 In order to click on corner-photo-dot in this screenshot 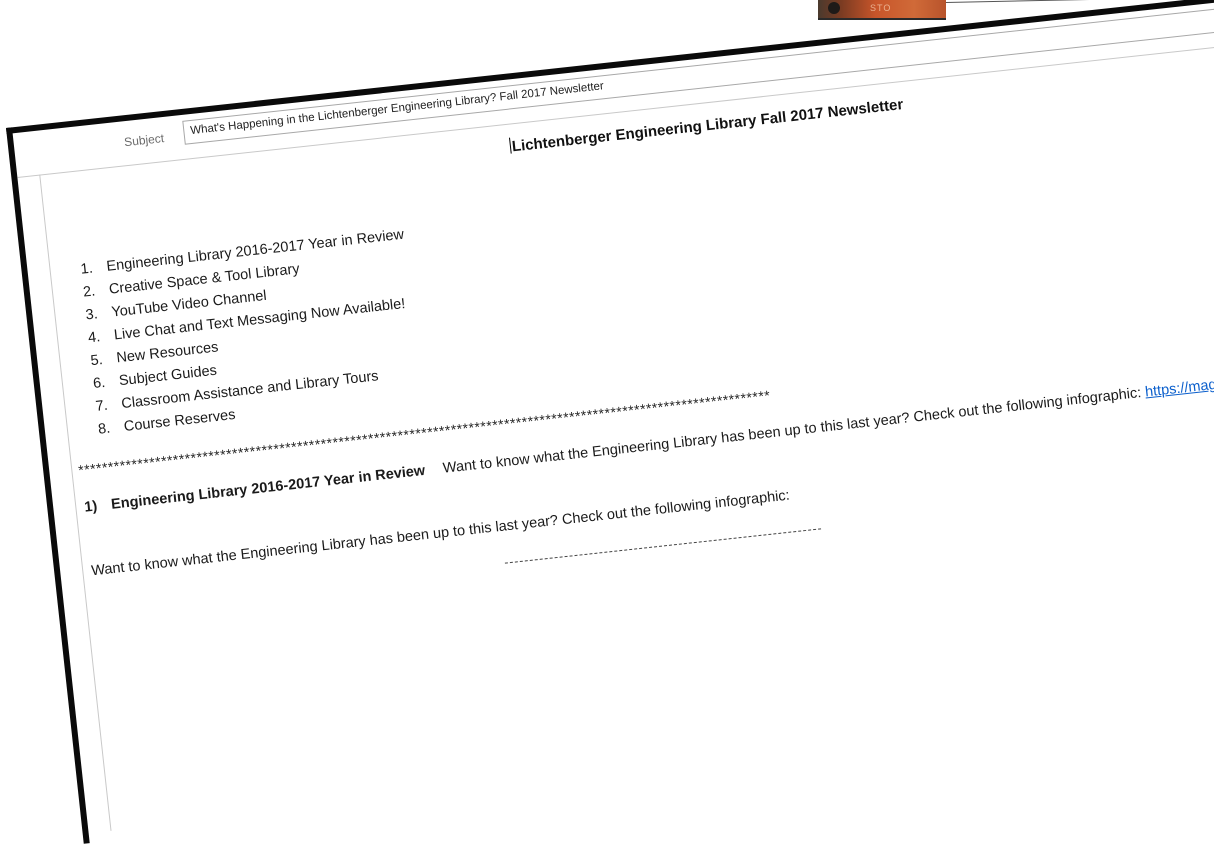, I will do `click(834, 8)`.